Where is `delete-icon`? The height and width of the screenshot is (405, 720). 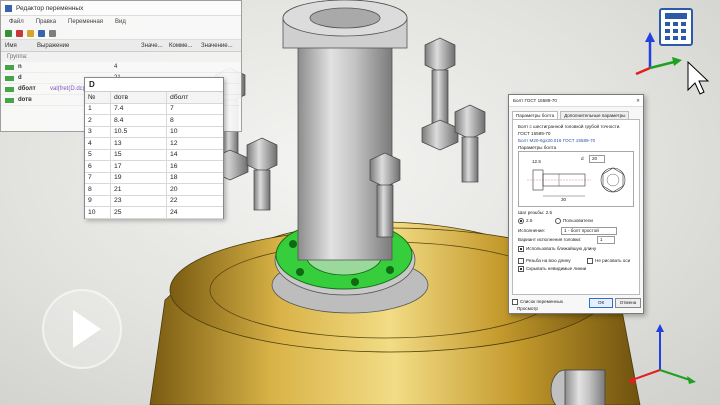
delete-icon is located at coordinates (19, 33).